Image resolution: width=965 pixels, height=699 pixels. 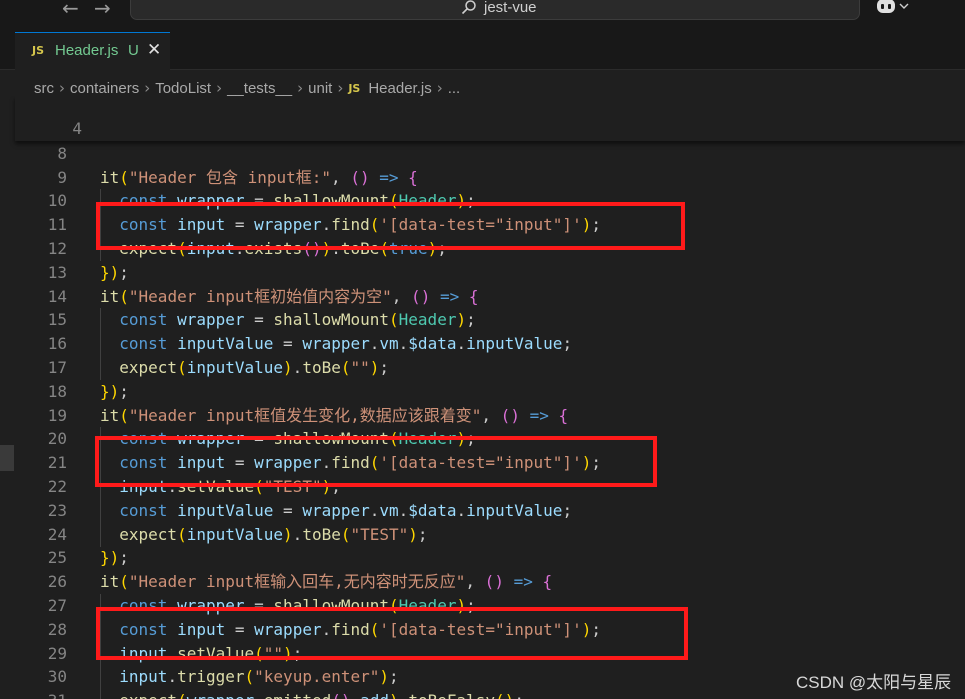 What do you see at coordinates (482, 558) in the screenshot?
I see `code-line: 25});` at bounding box center [482, 558].